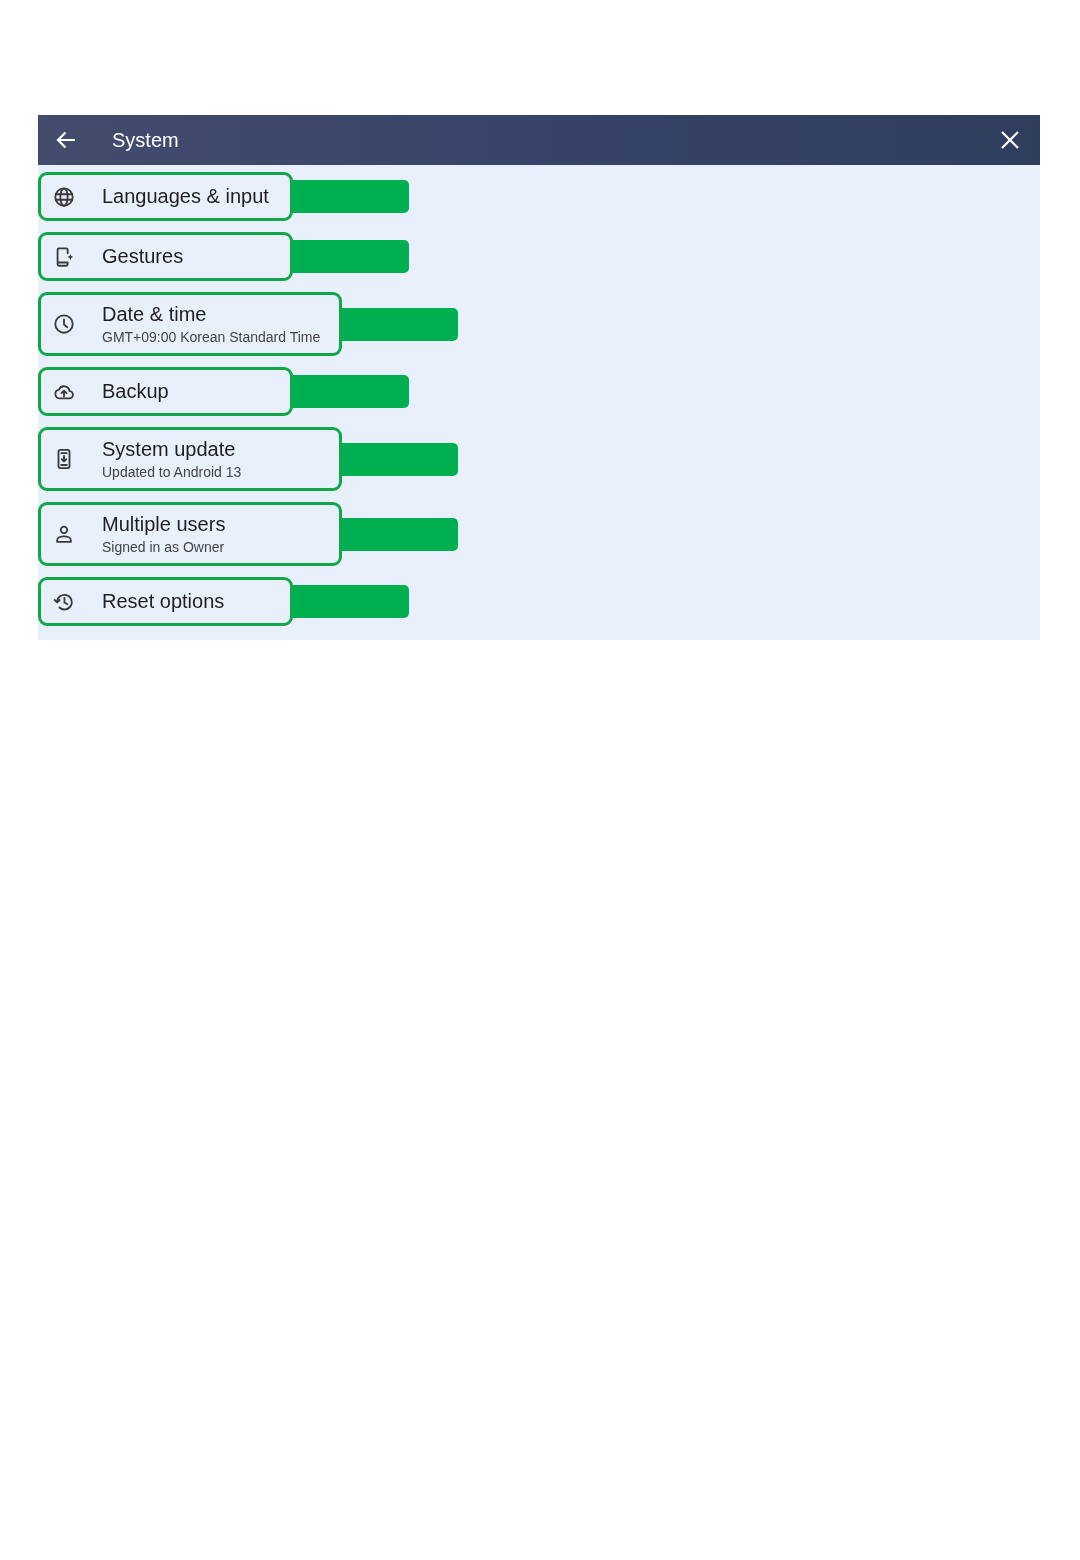  Describe the element at coordinates (155, 314) in the screenshot. I see `item-title: Date & time` at that location.